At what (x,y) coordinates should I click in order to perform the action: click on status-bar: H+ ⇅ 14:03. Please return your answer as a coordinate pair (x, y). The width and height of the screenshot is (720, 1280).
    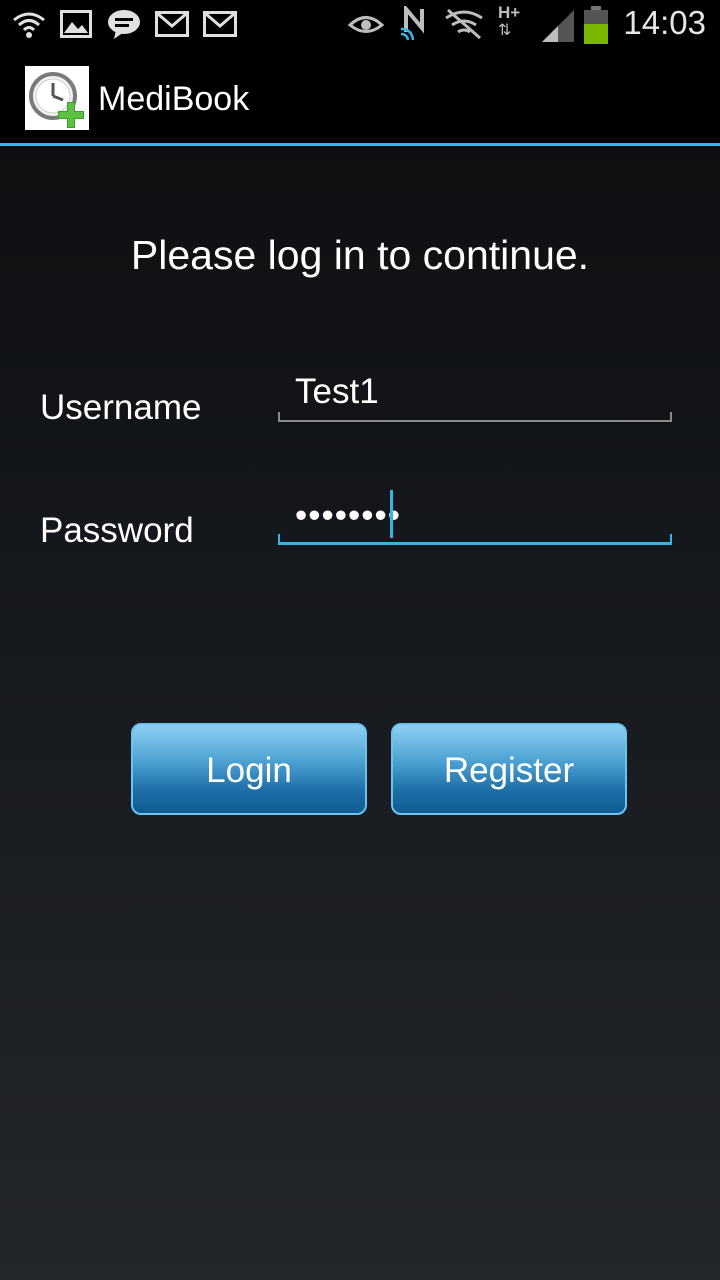
    Looking at the image, I should click on (360, 25).